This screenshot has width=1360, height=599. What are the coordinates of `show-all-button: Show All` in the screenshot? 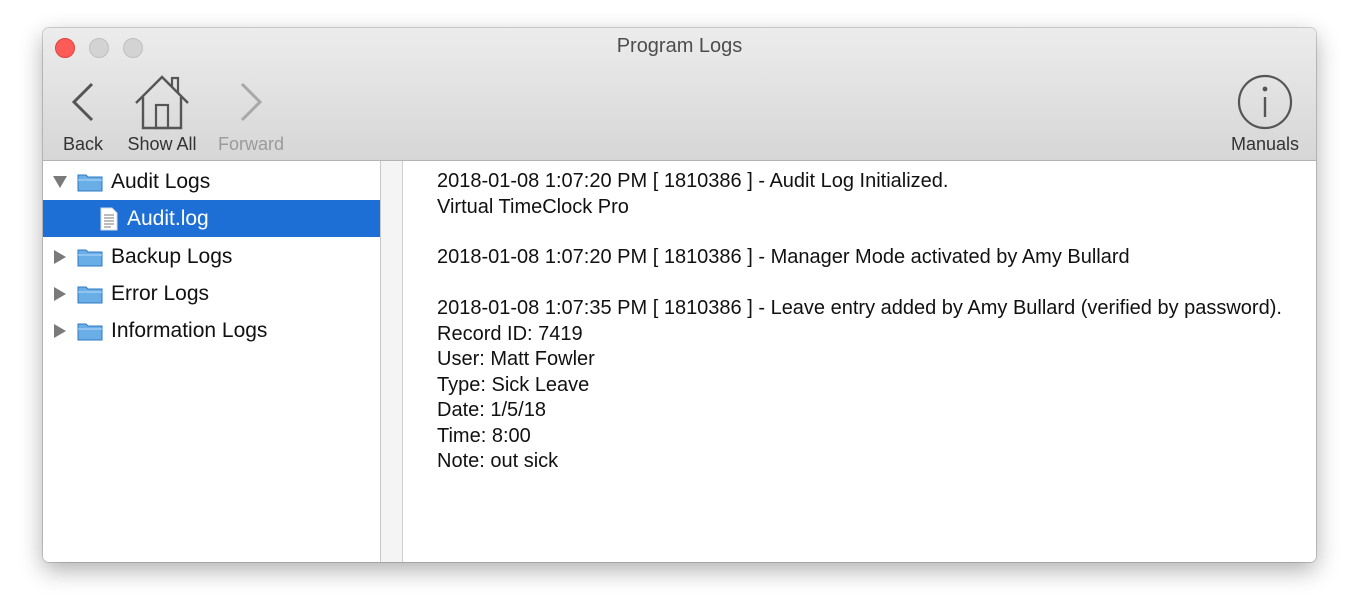 It's located at (162, 113).